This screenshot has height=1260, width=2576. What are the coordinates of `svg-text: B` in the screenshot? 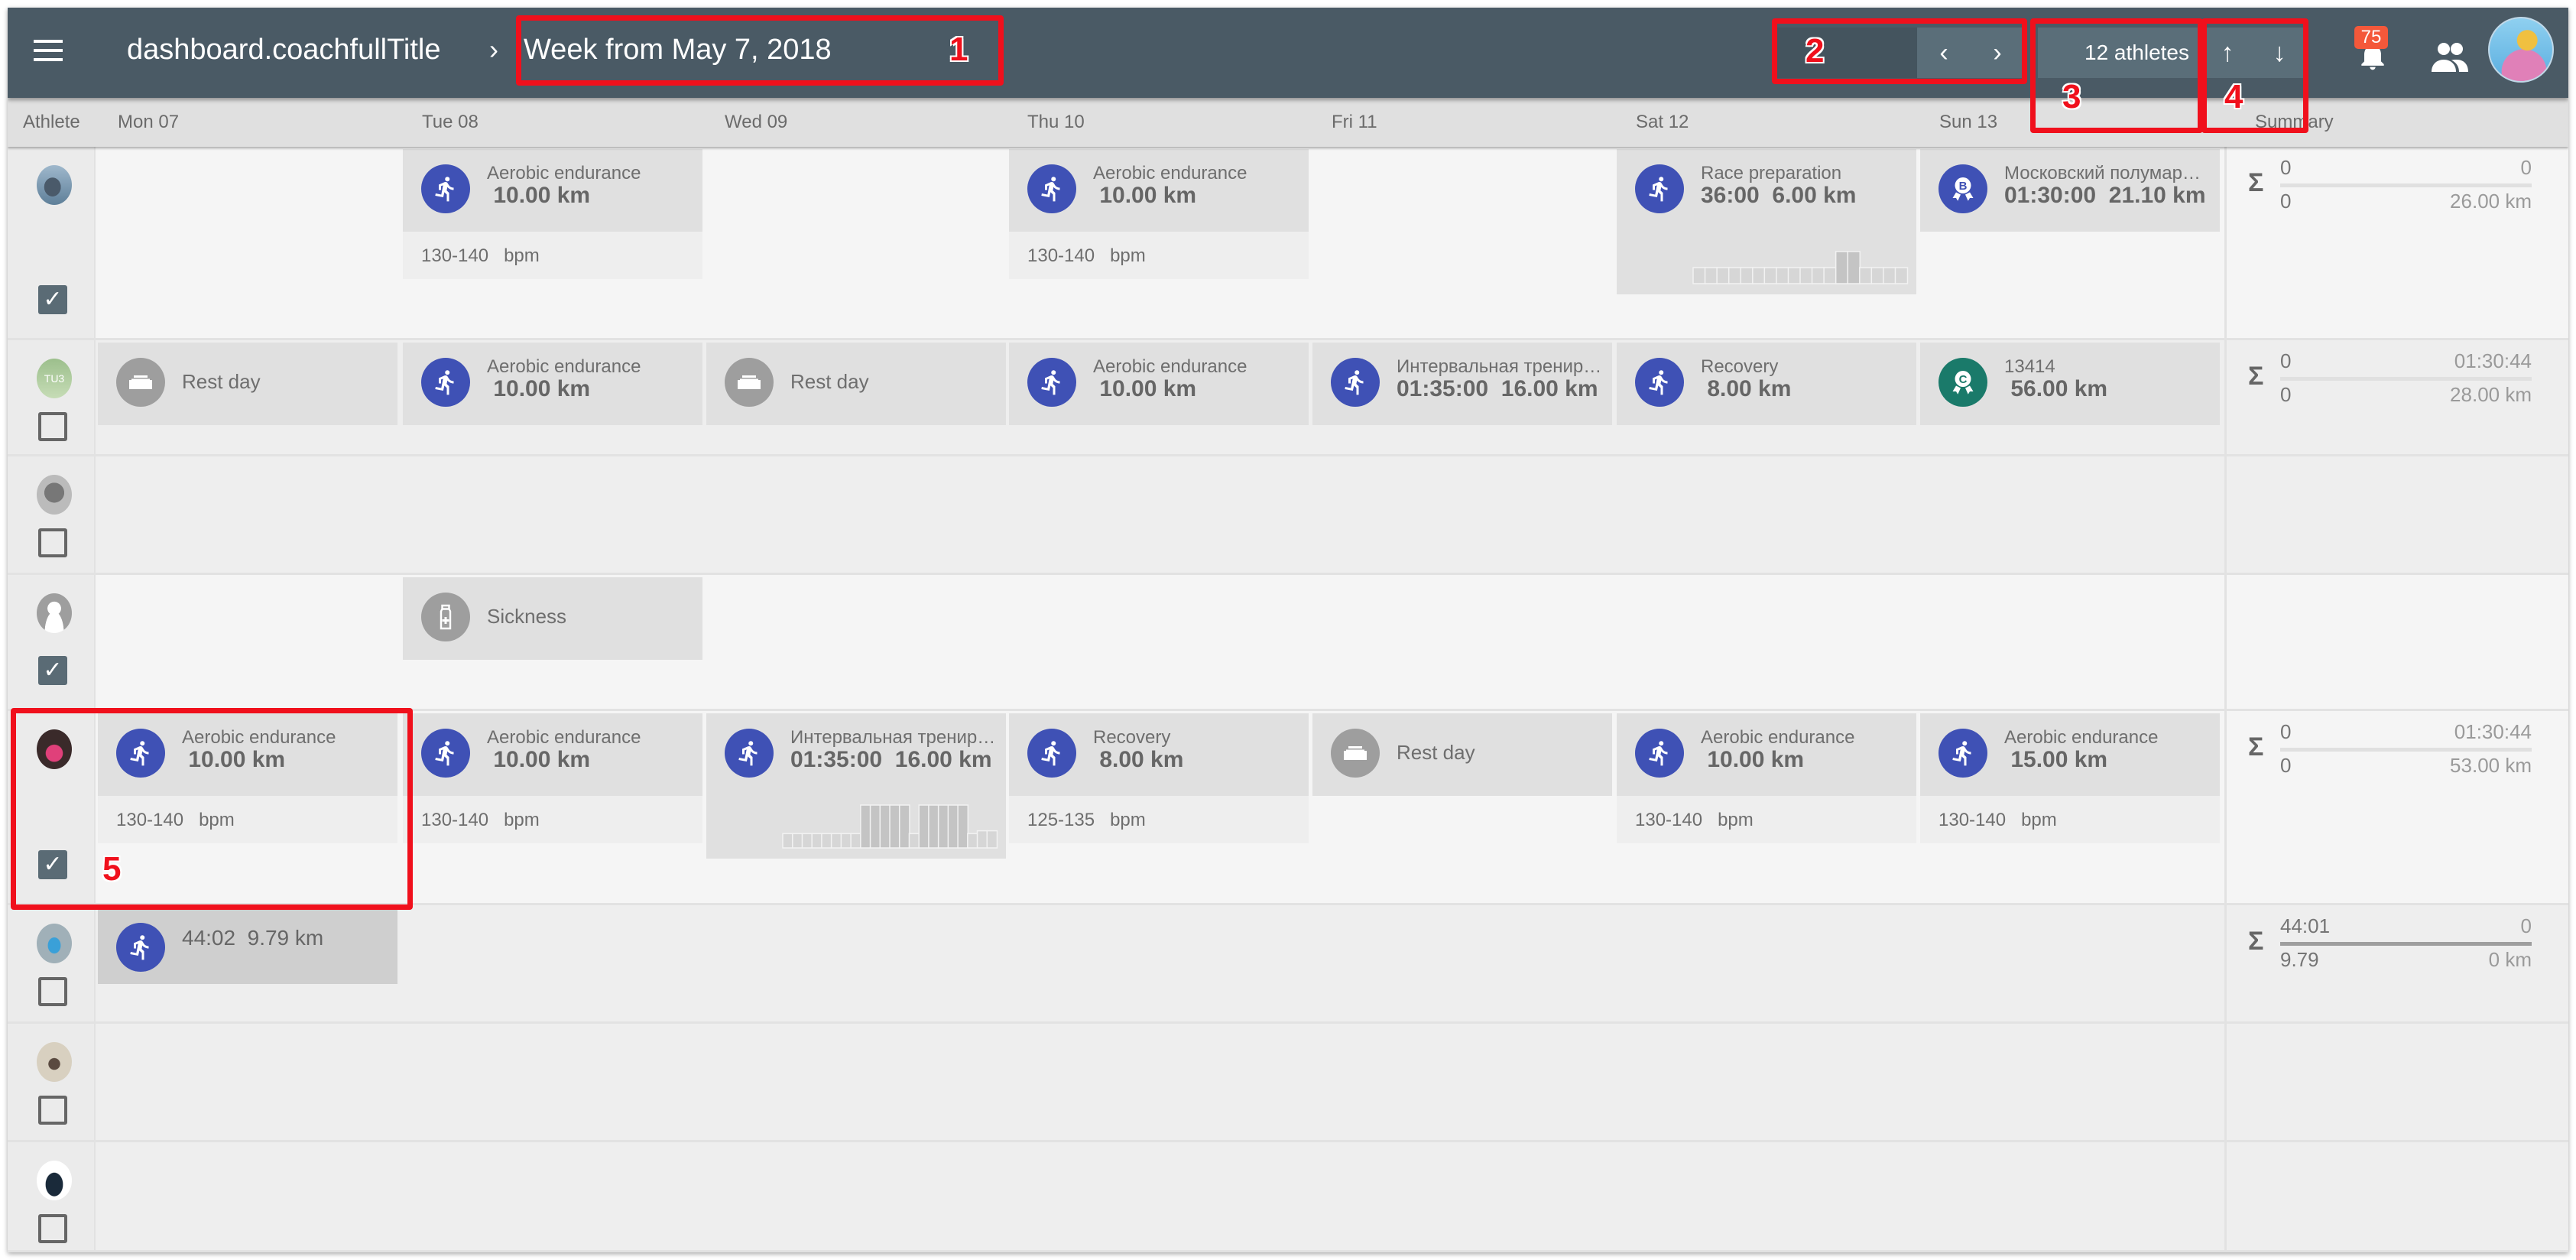 It's located at (1963, 186).